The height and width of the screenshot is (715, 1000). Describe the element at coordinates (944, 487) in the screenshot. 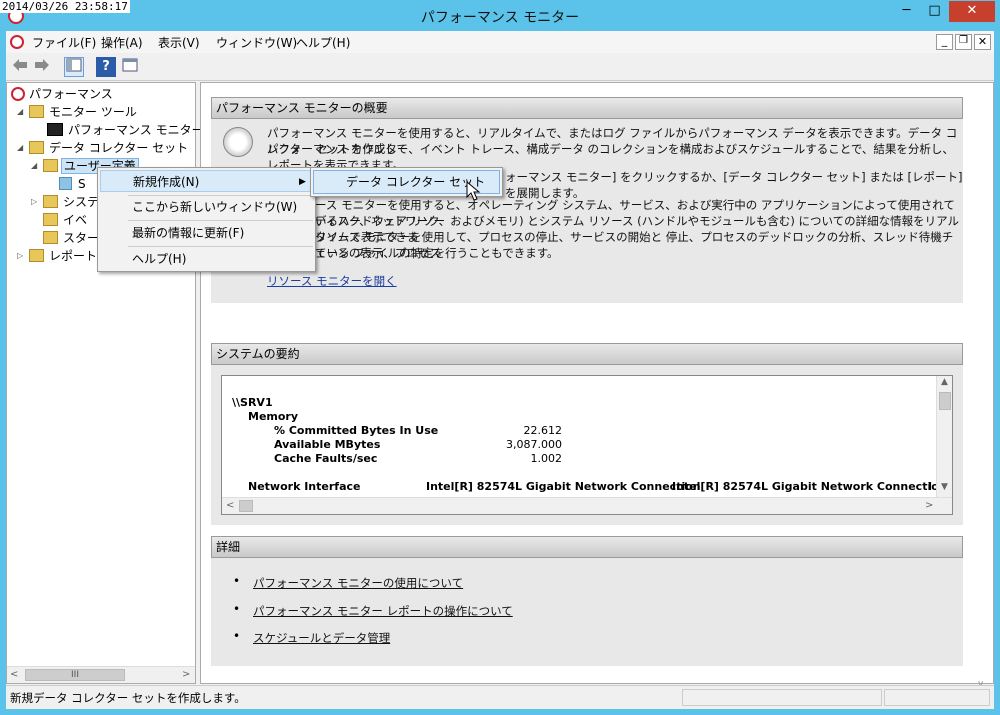

I see `scroll-down-icon: ▼` at that location.